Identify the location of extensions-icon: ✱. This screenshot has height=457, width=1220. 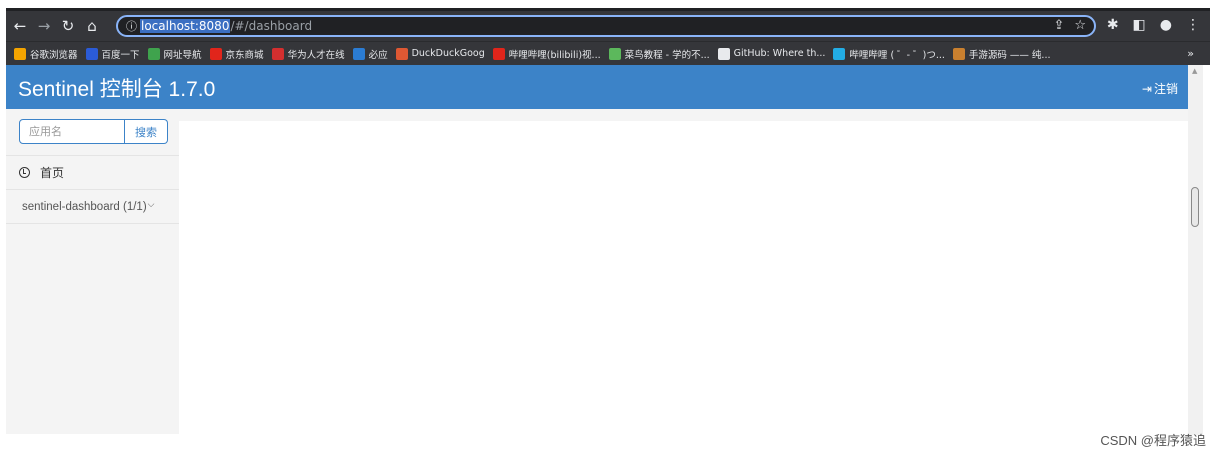
(1113, 25).